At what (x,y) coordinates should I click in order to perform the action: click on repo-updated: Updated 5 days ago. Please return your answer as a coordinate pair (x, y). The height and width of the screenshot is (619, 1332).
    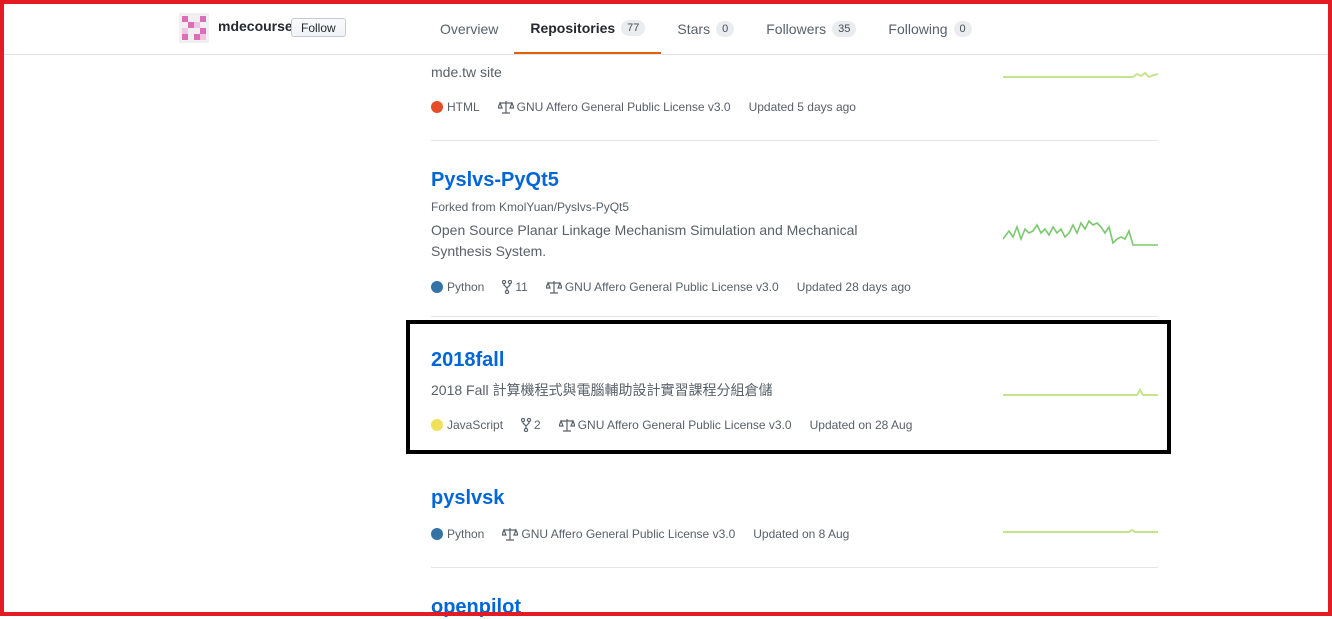
    Looking at the image, I should click on (802, 107).